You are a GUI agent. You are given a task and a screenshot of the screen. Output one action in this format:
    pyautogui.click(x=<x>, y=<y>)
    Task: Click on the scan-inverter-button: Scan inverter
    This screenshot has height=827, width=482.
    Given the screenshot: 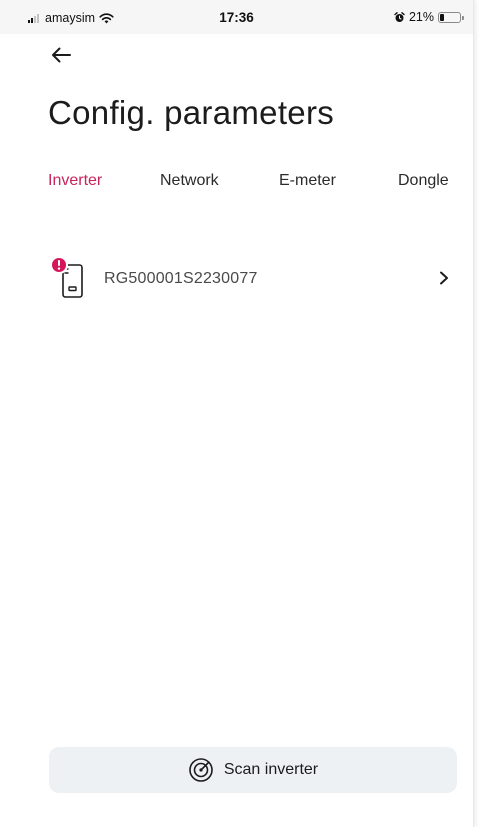 What is the action you would take?
    pyautogui.click(x=253, y=770)
    